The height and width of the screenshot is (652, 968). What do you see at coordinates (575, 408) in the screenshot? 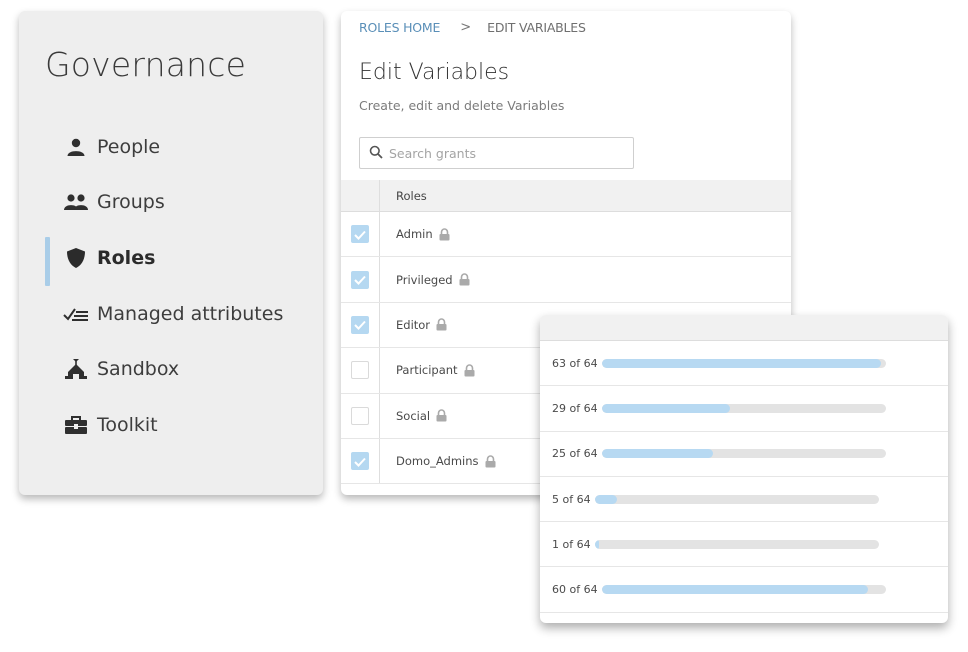
I see `progress-count: 29 of 64` at bounding box center [575, 408].